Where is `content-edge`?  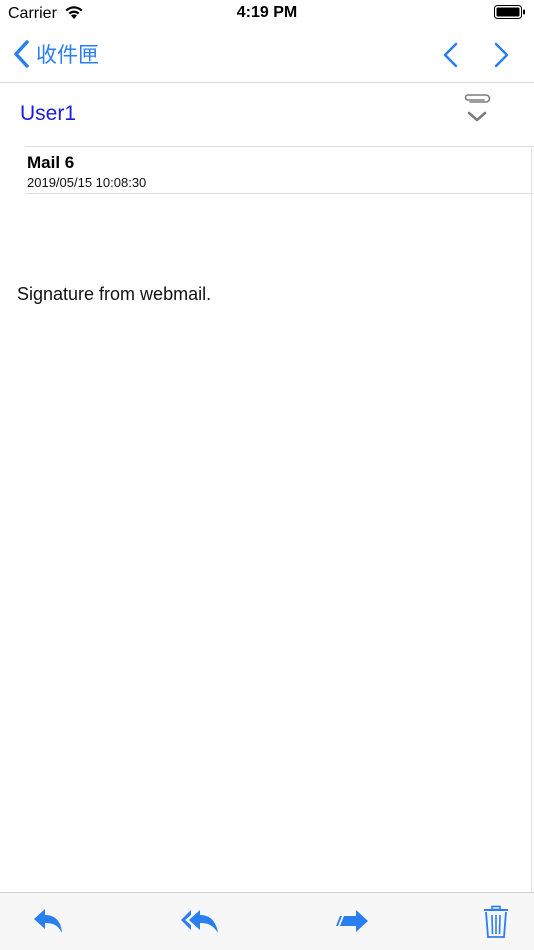
content-edge is located at coordinates (531, 519).